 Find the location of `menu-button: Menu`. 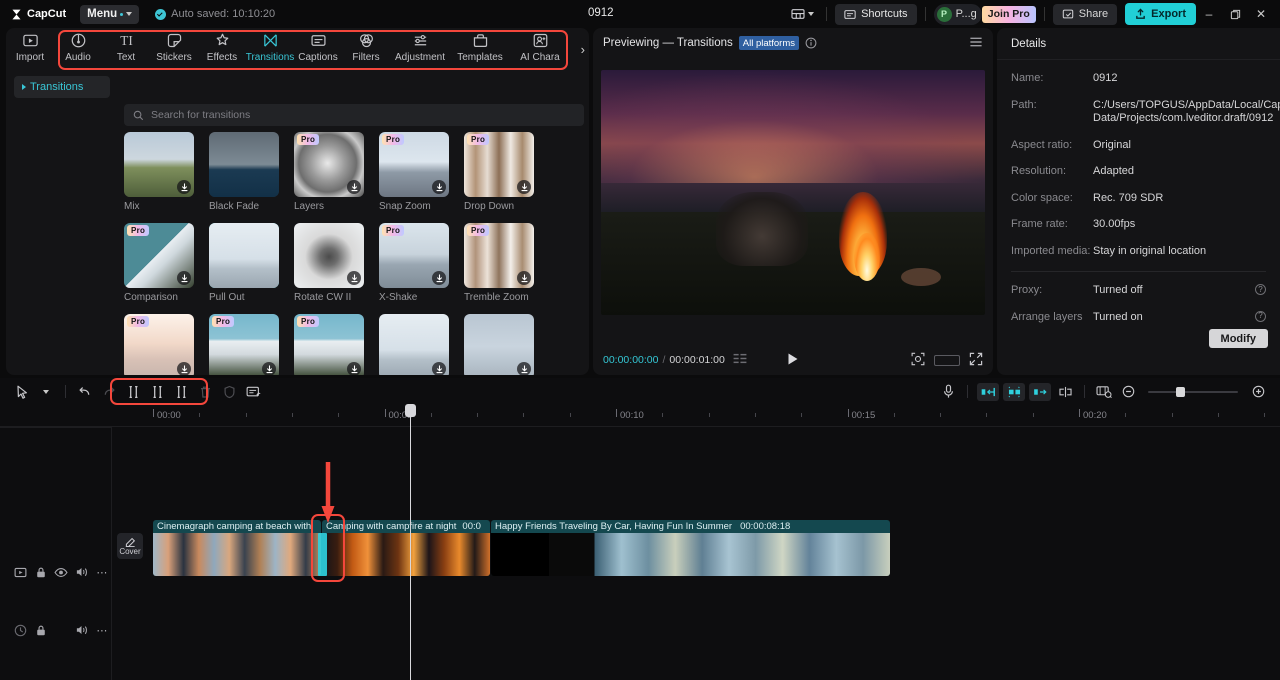

menu-button: Menu is located at coordinates (110, 14).